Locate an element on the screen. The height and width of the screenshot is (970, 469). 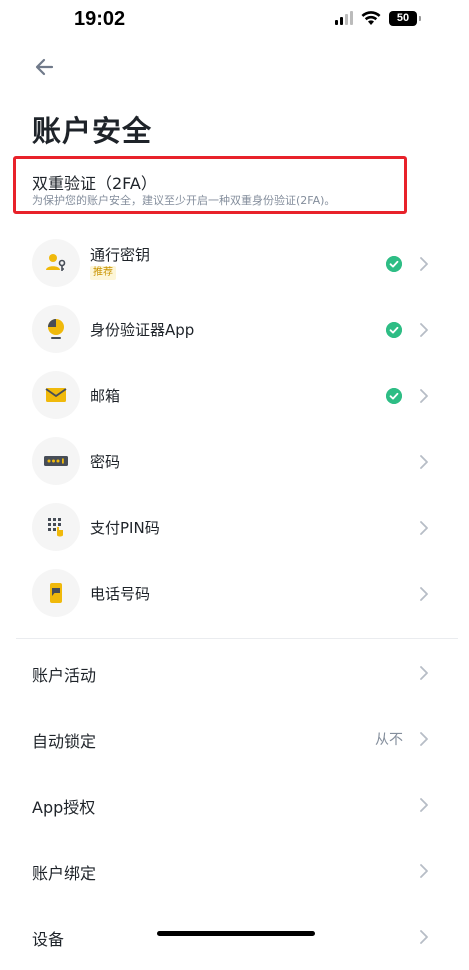
status-icons: 50 is located at coordinates (378, 18).